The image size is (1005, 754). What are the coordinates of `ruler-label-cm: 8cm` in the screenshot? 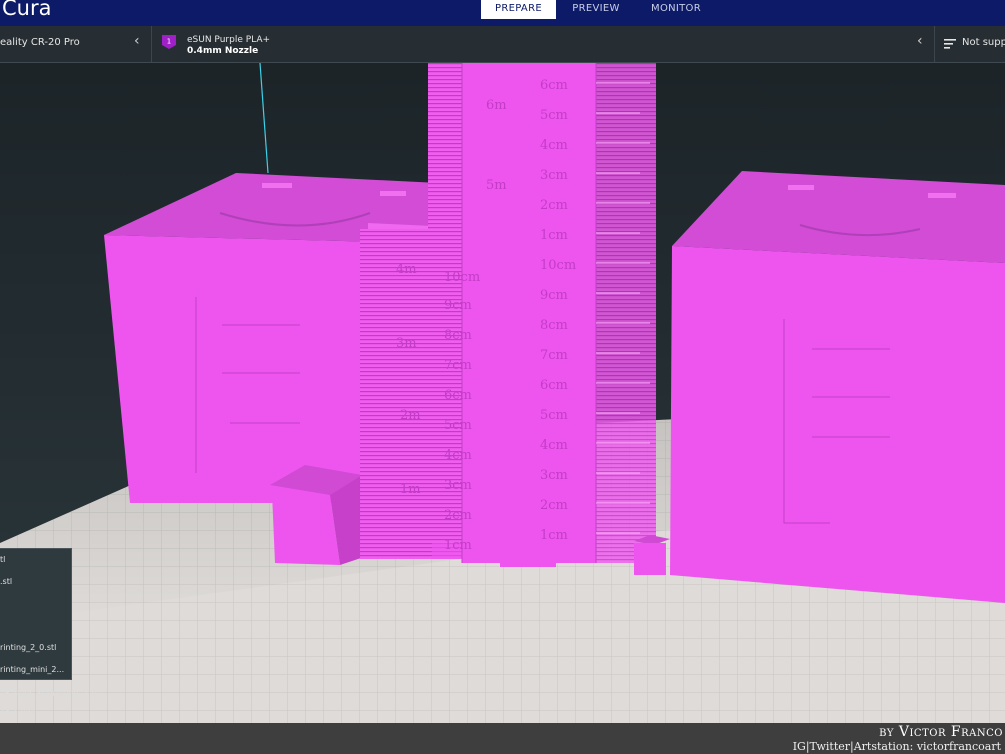 It's located at (458, 335).